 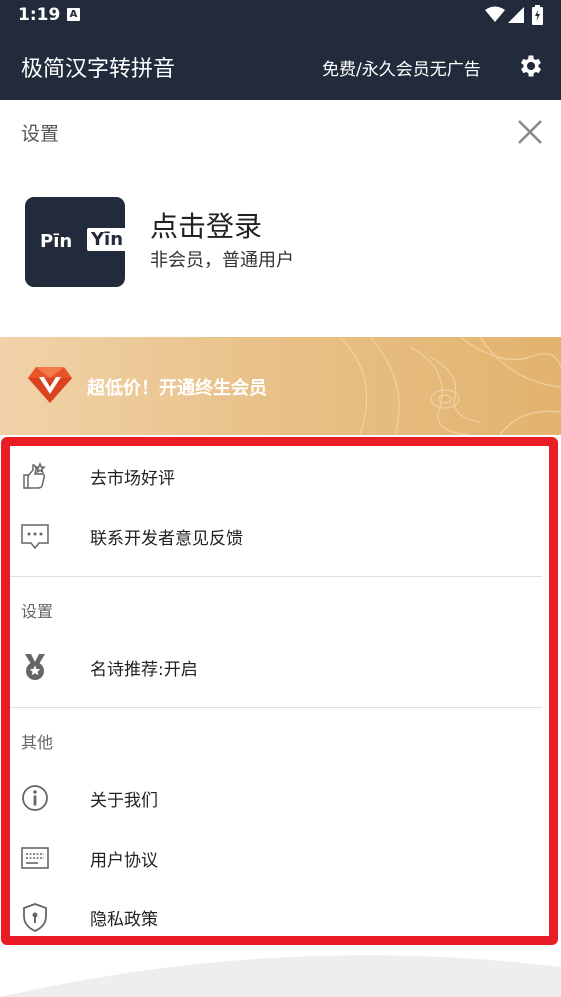 I want to click on panel-title: 设置, so click(x=40, y=134).